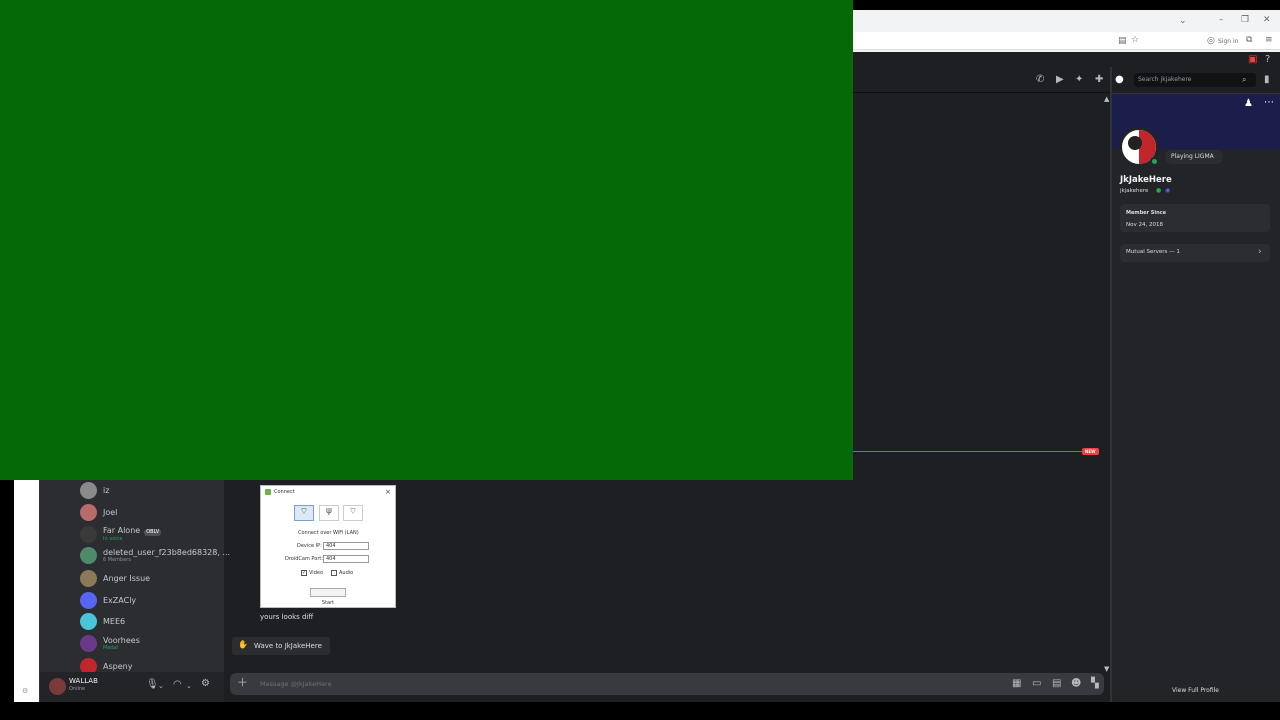  I want to click on apps-icon: ▚, so click(1095, 684).